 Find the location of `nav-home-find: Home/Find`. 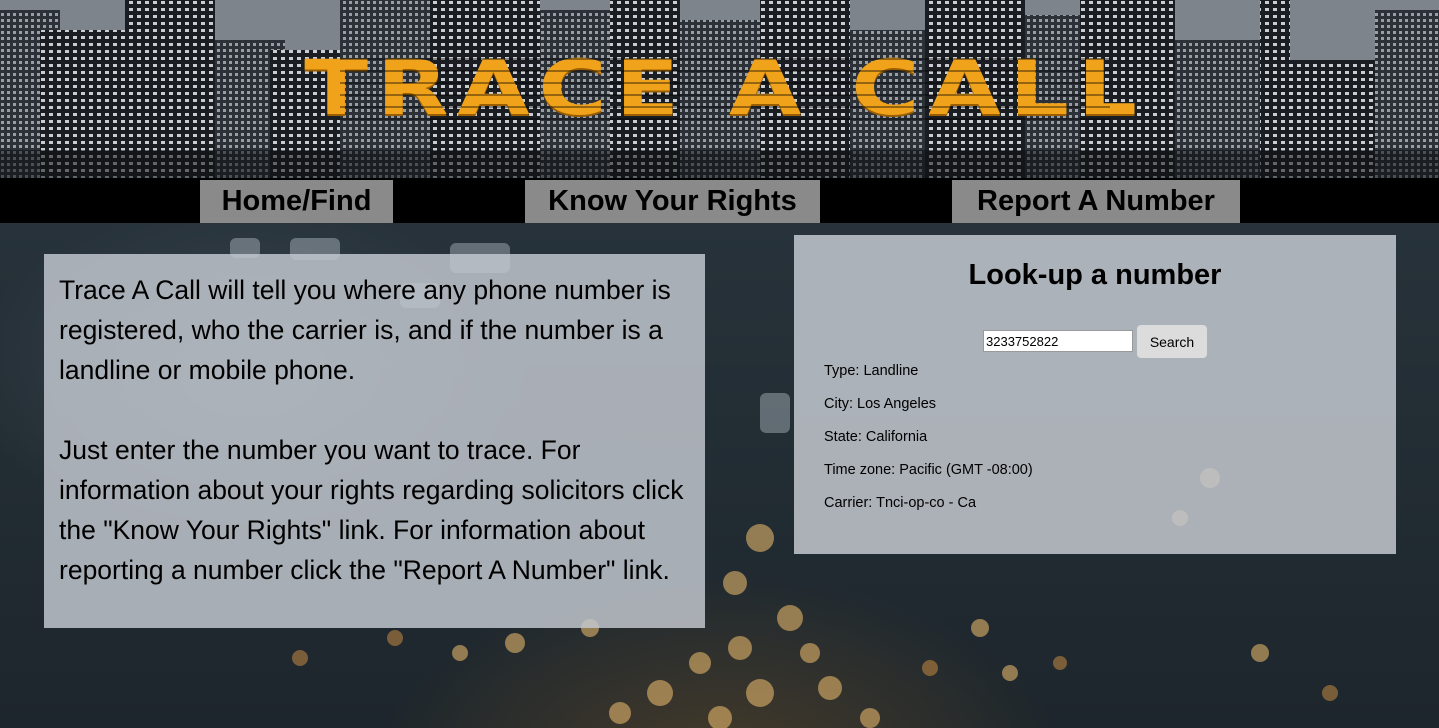

nav-home-find: Home/Find is located at coordinates (296, 201).